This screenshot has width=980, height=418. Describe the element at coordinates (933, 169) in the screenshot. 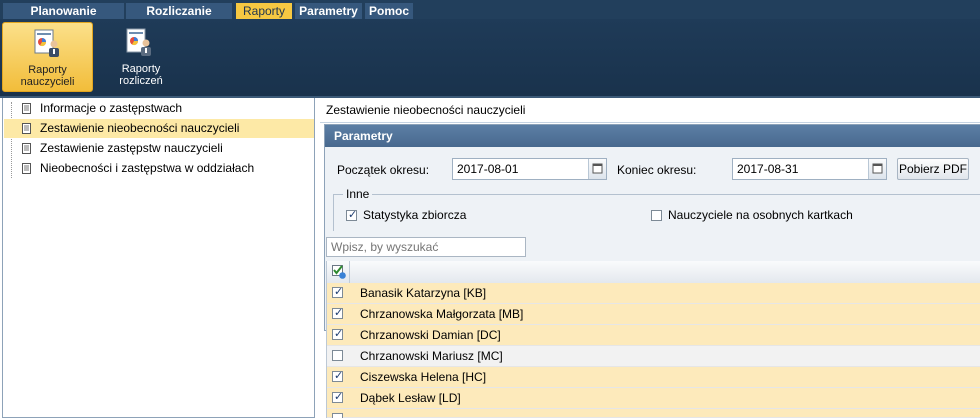

I see `download-pdf-button: Pobierz PDF` at that location.